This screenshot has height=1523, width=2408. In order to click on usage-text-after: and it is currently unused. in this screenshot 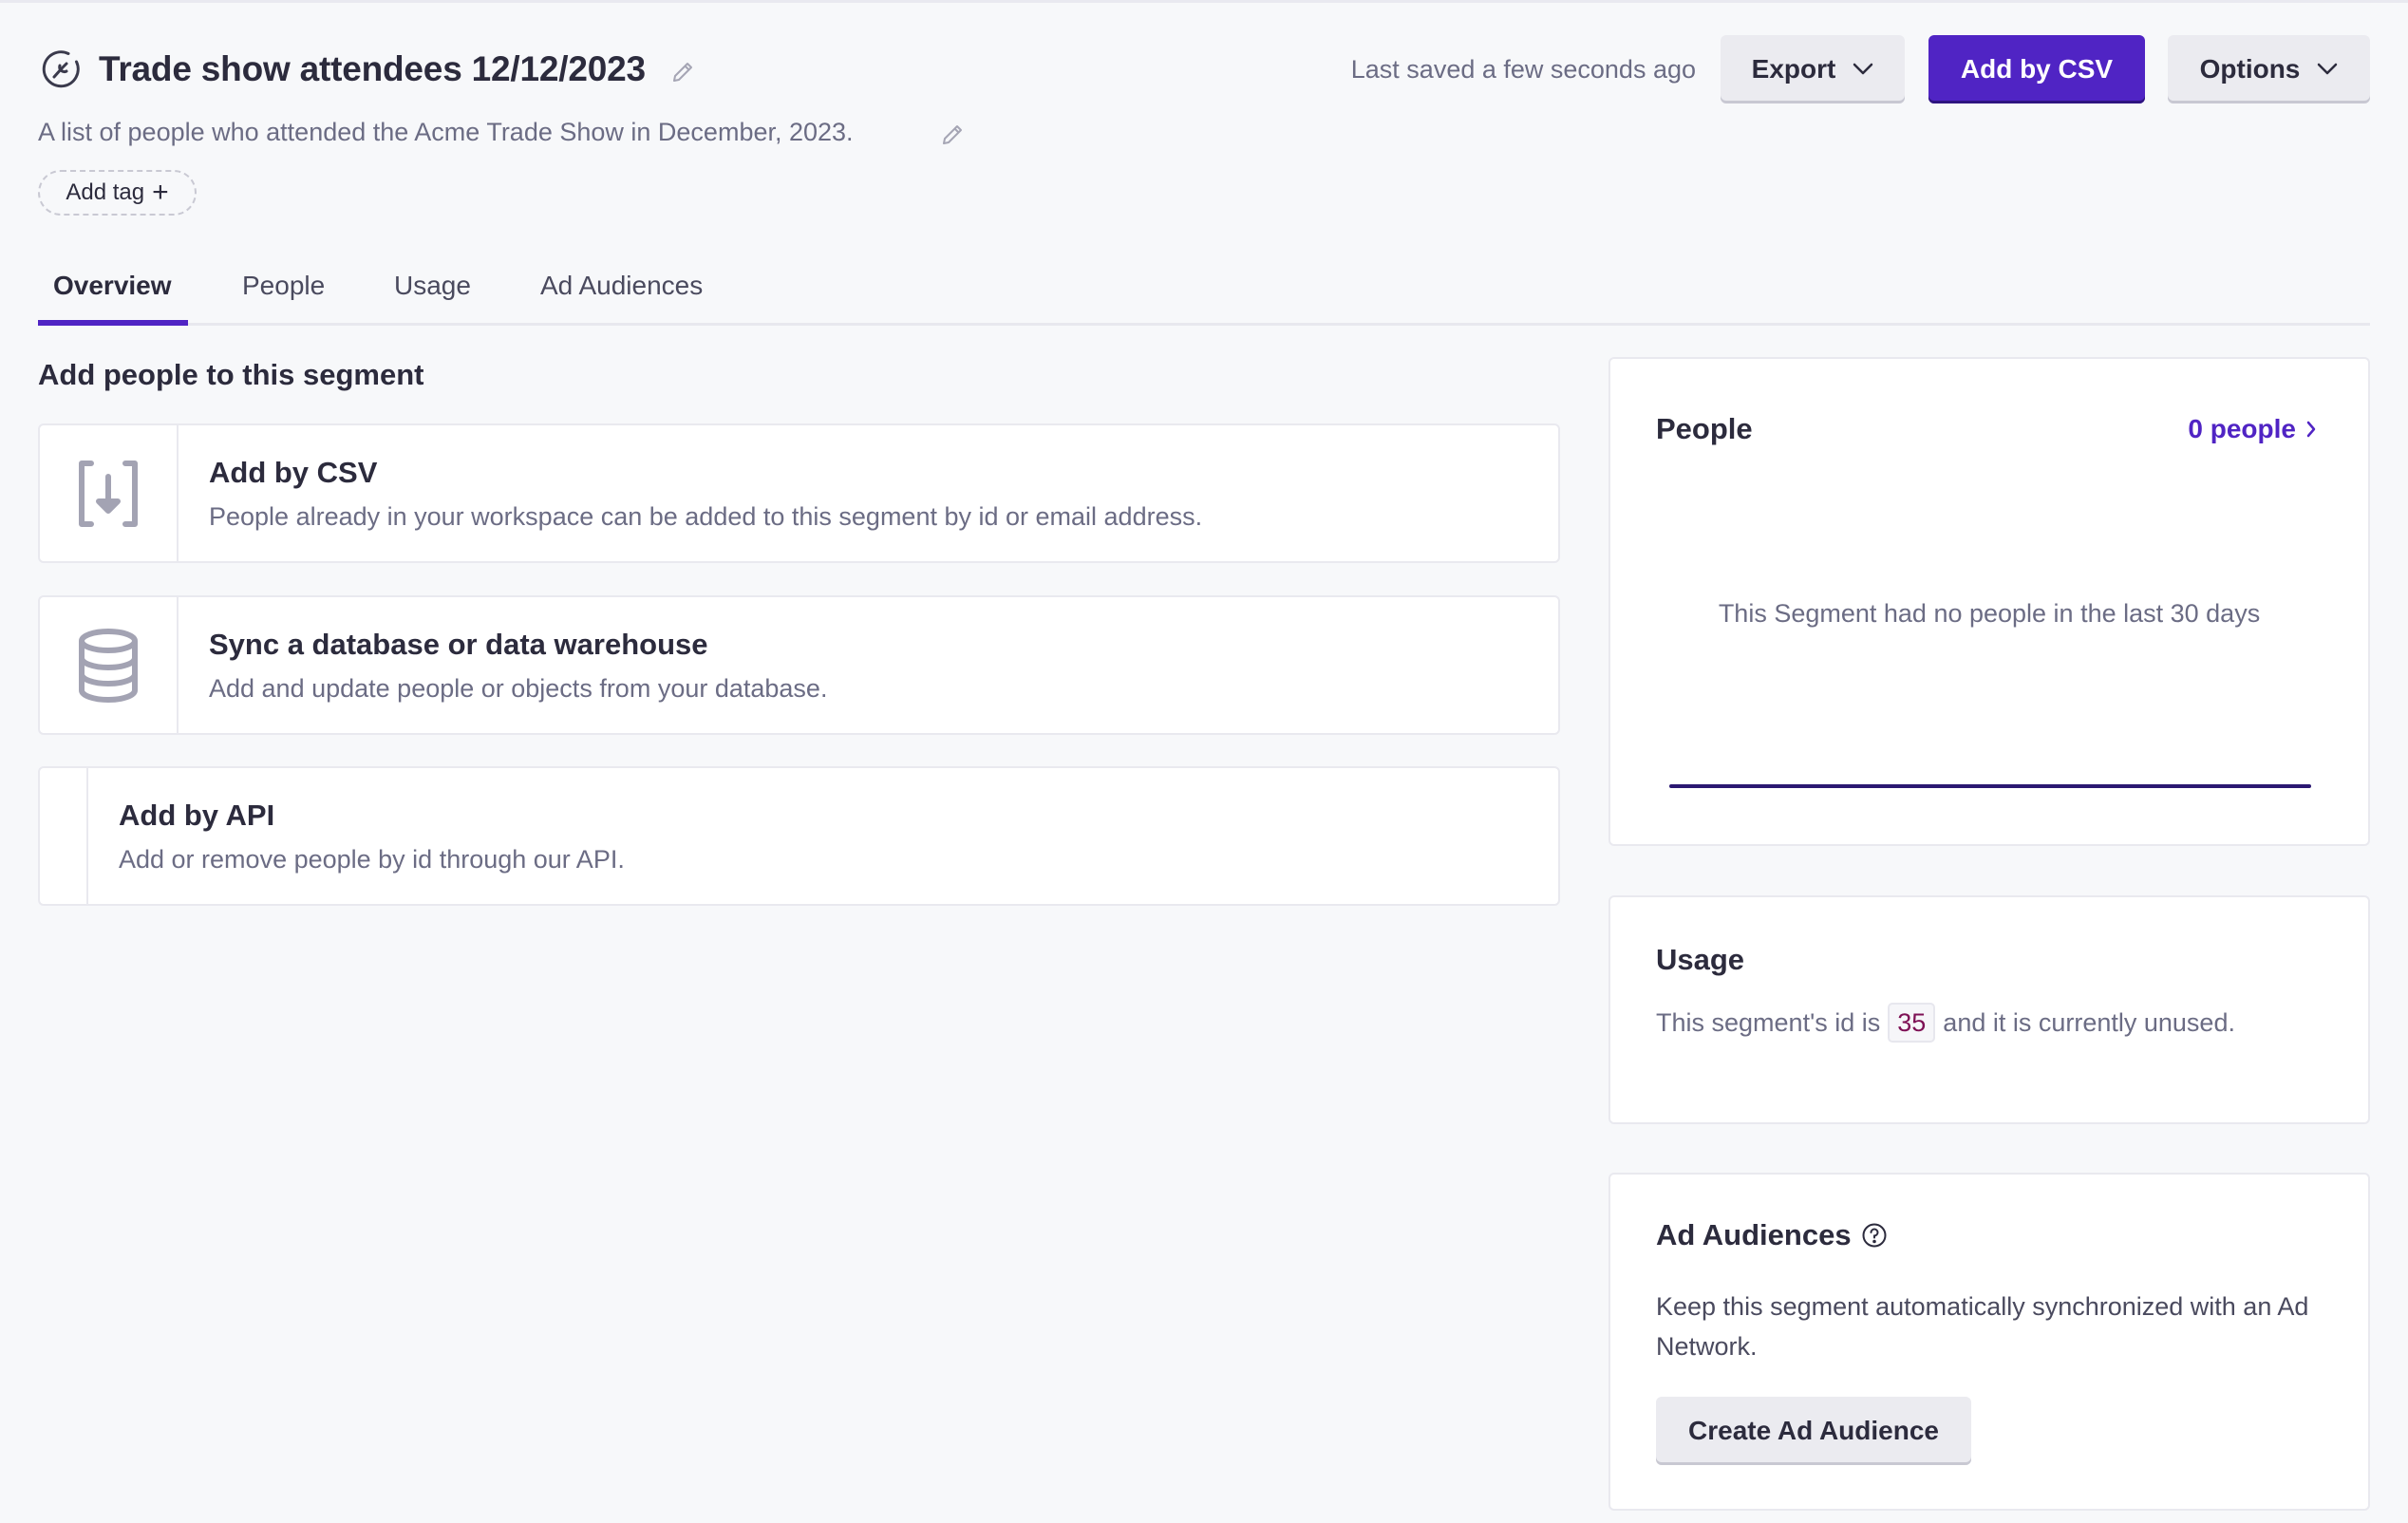, I will do `click(2089, 1022)`.